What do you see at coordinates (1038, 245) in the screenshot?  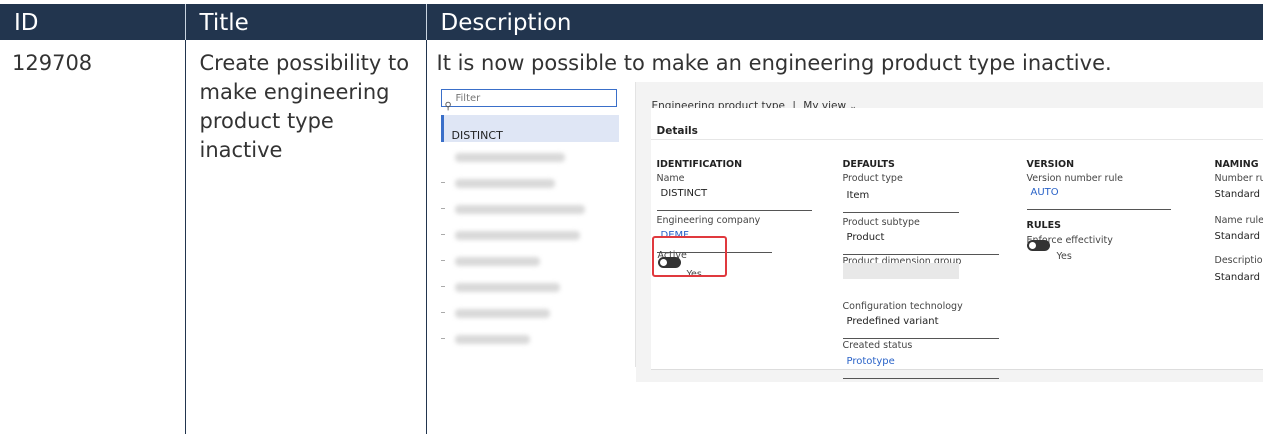 I see `enforce-effectivity-toggle` at bounding box center [1038, 245].